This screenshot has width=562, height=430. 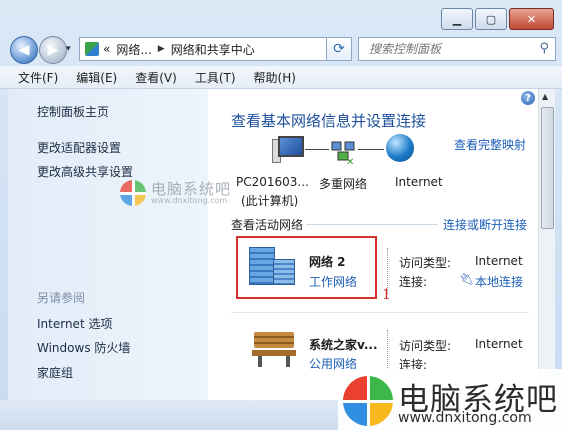 What do you see at coordinates (92, 49) in the screenshot?
I see `control-panel-icon` at bounding box center [92, 49].